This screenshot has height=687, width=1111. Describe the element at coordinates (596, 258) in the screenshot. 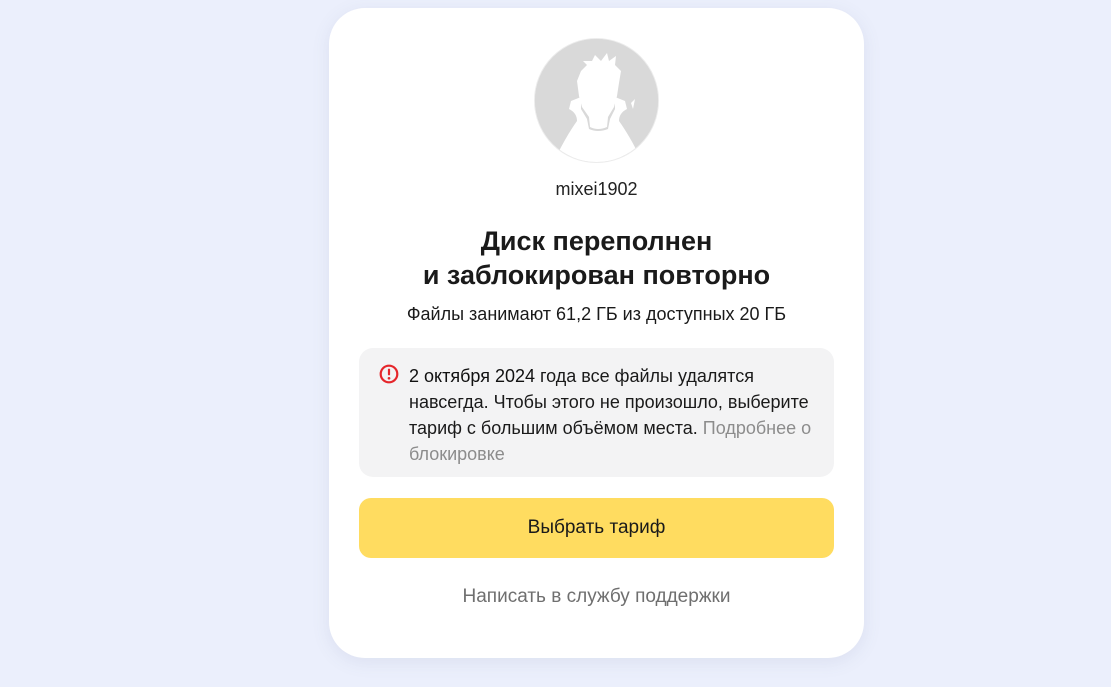

I see `page-title: Диск переполнен и заблокирован повторно` at that location.